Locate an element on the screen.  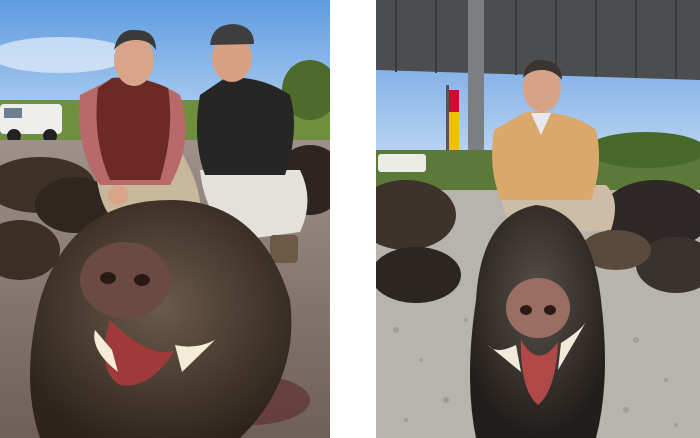
photo-divider is located at coordinates (353, 219).